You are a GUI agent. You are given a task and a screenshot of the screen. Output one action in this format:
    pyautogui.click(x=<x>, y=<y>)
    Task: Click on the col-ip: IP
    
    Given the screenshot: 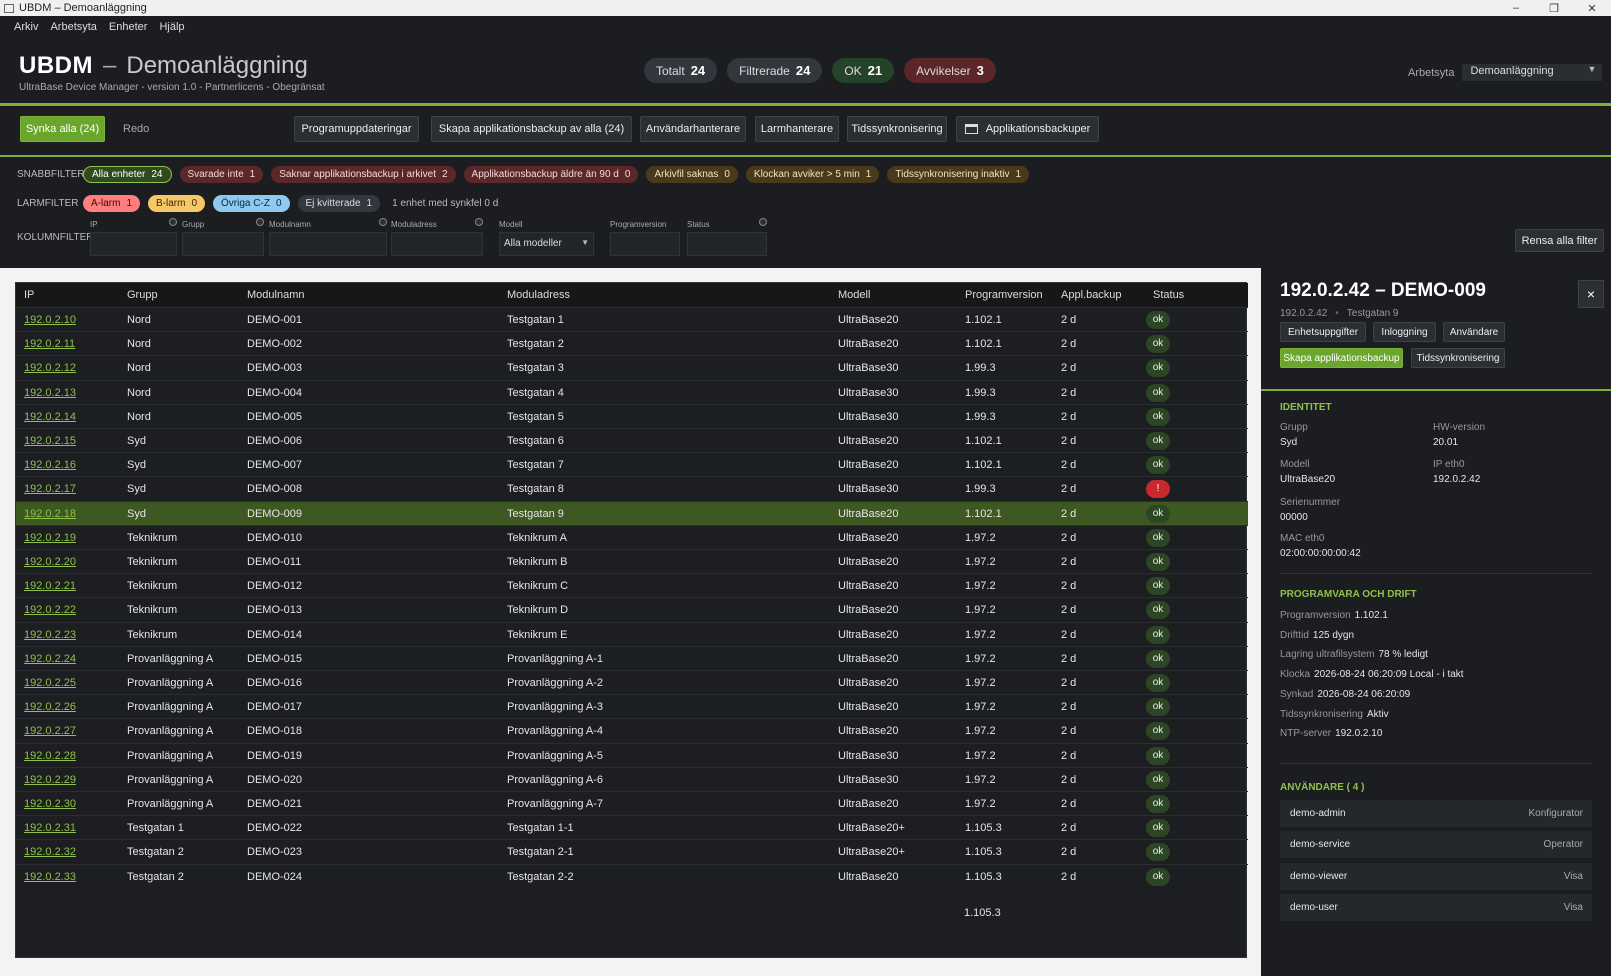 What is the action you would take?
    pyautogui.click(x=29, y=295)
    